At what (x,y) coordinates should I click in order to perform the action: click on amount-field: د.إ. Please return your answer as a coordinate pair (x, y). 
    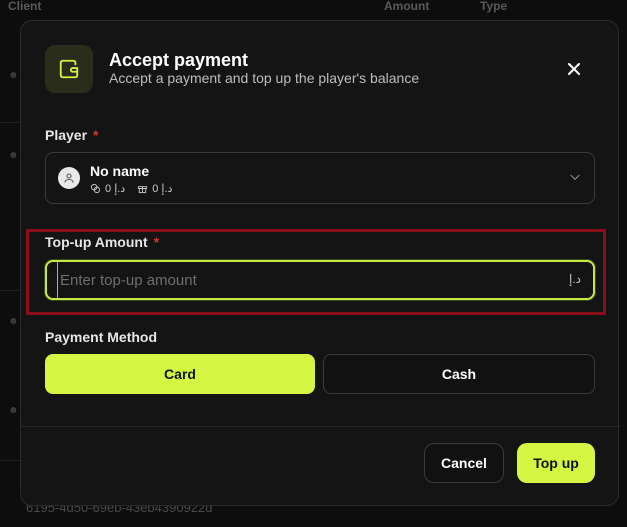
    Looking at the image, I should click on (320, 280).